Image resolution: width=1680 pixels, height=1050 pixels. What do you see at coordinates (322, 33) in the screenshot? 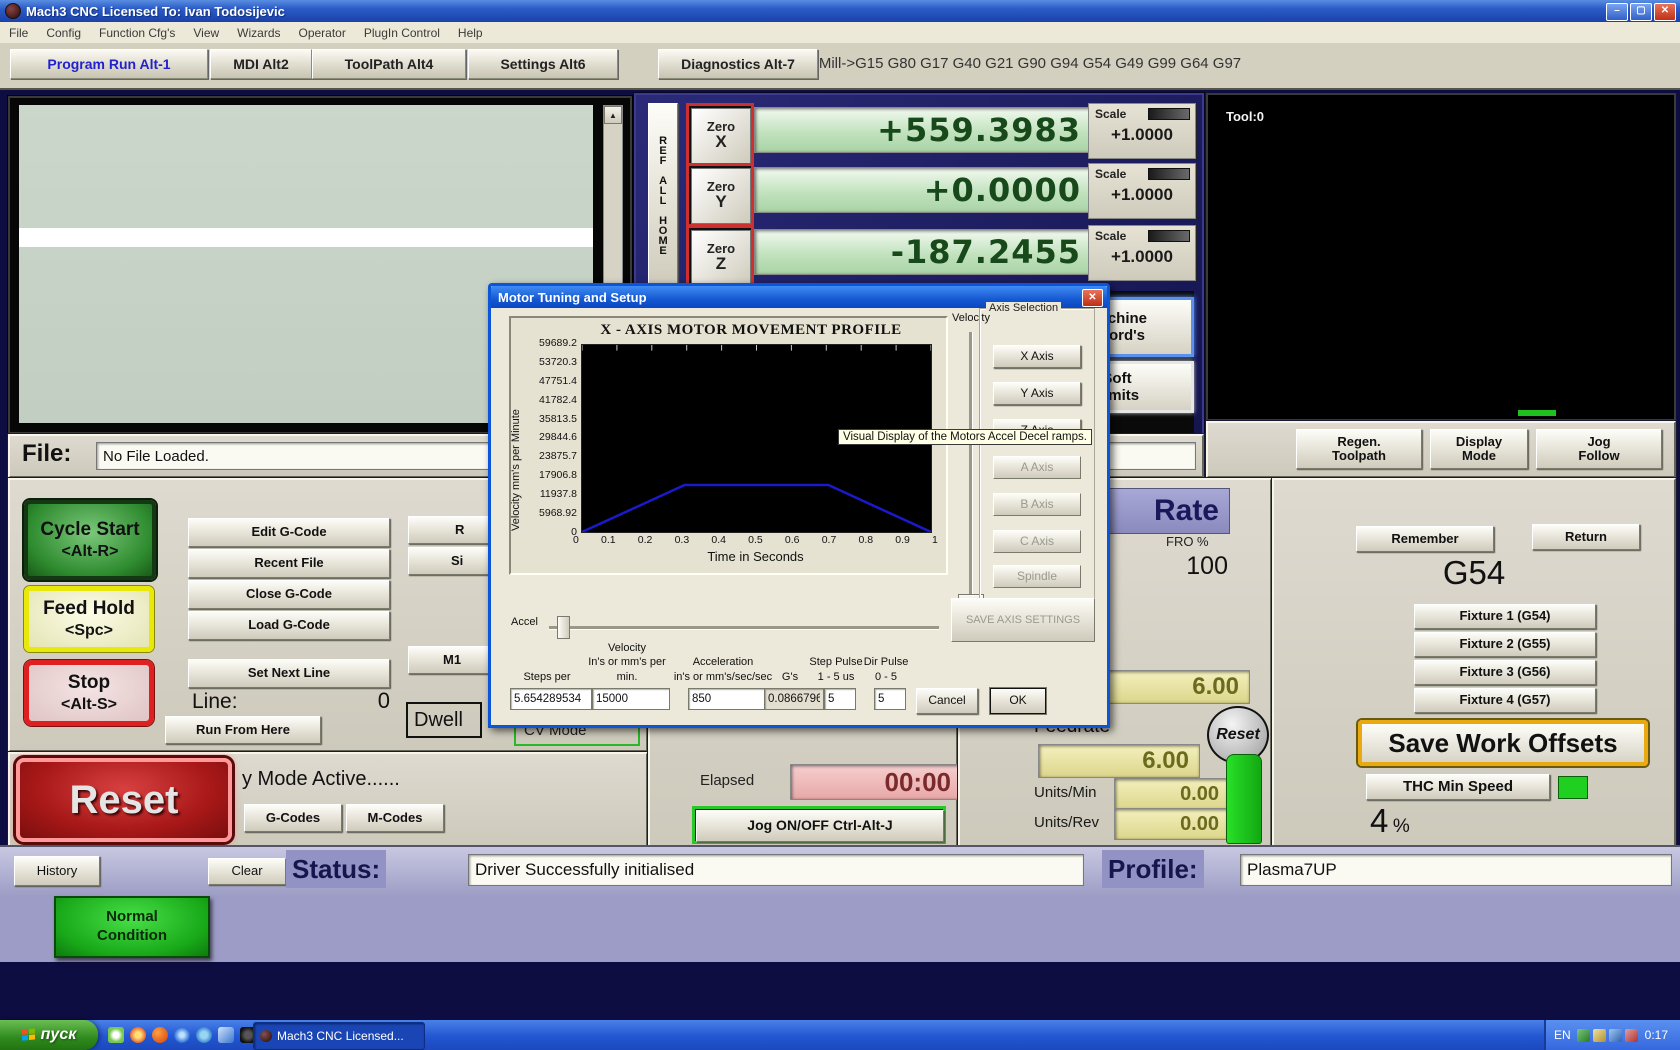
I see `menu-operator: Operator` at bounding box center [322, 33].